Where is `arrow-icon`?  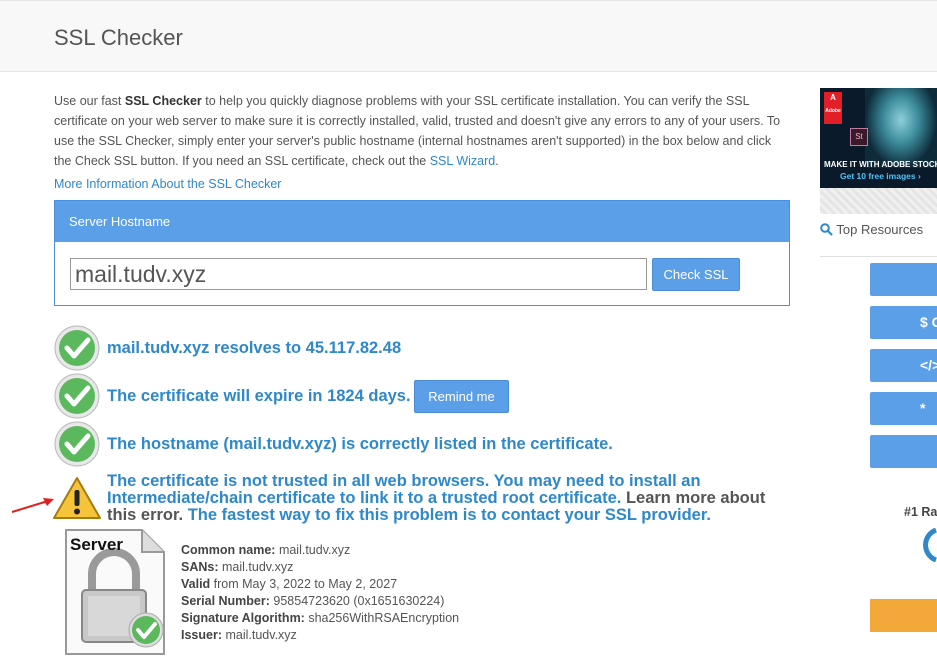
arrow-icon is located at coordinates (32, 505).